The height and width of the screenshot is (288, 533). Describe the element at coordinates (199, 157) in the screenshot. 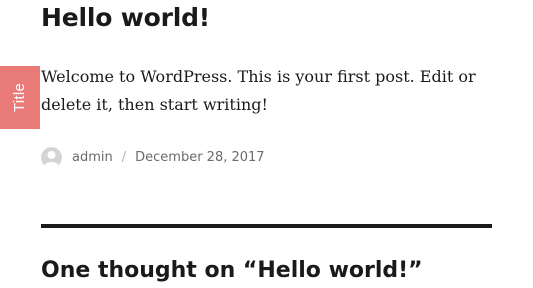

I see `post-date-link: December 28, 2017` at that location.